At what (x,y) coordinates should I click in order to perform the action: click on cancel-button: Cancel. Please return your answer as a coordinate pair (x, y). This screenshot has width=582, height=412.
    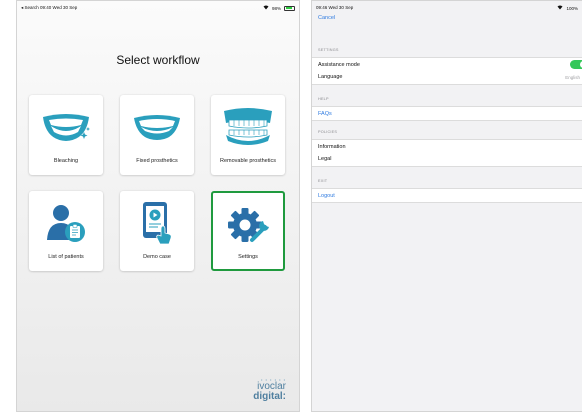
    Looking at the image, I should click on (326, 18).